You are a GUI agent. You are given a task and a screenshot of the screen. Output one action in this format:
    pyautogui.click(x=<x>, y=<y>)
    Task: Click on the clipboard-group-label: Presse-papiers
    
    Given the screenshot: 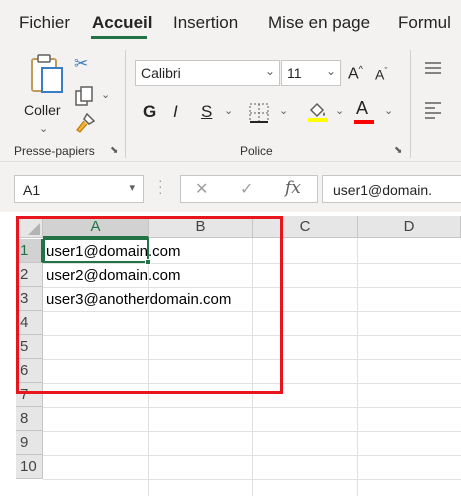 What is the action you would take?
    pyautogui.click(x=54, y=151)
    